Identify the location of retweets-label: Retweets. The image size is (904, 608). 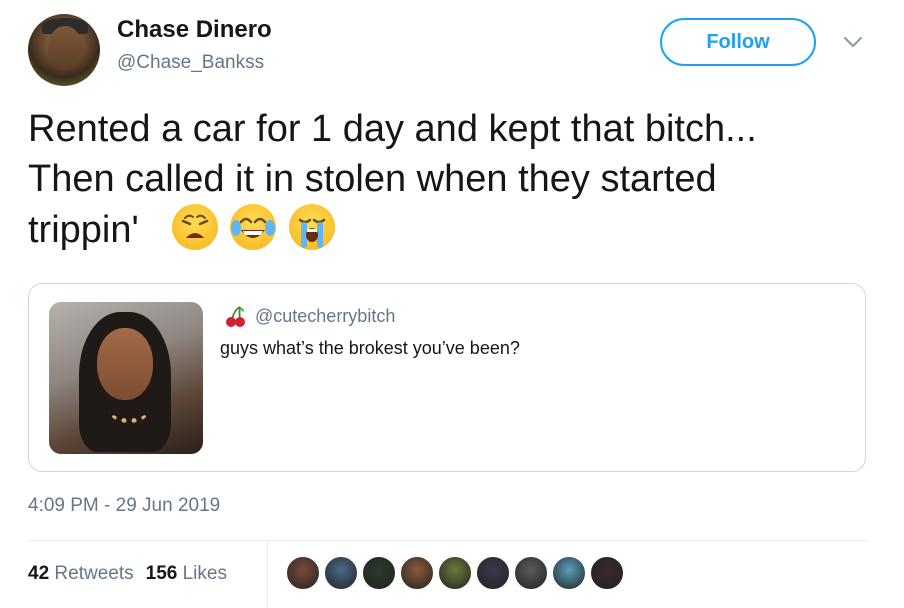
(94, 573).